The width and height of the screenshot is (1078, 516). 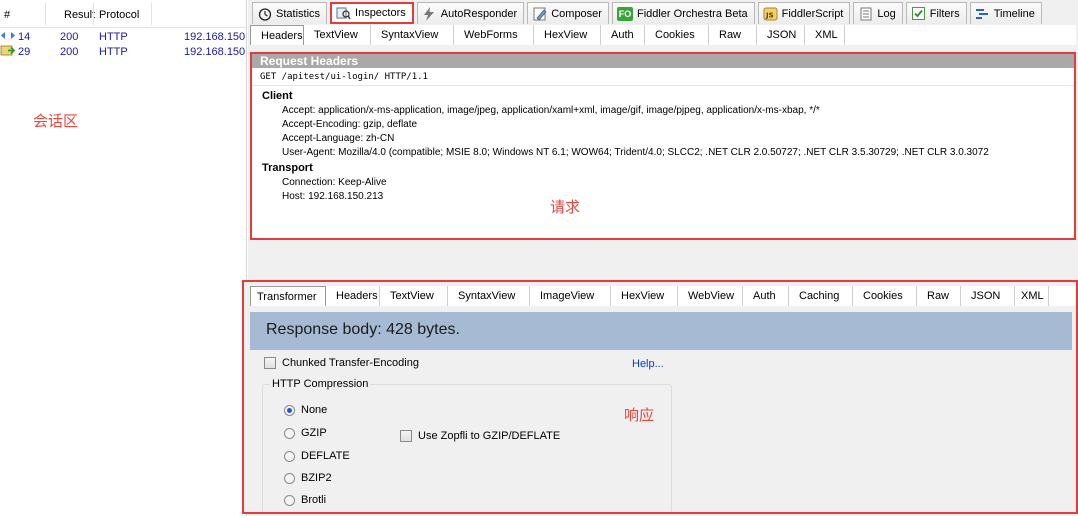 I want to click on zopfli-checkbox: Use Zopfli to GZIP/DEFLATE, so click(x=480, y=436).